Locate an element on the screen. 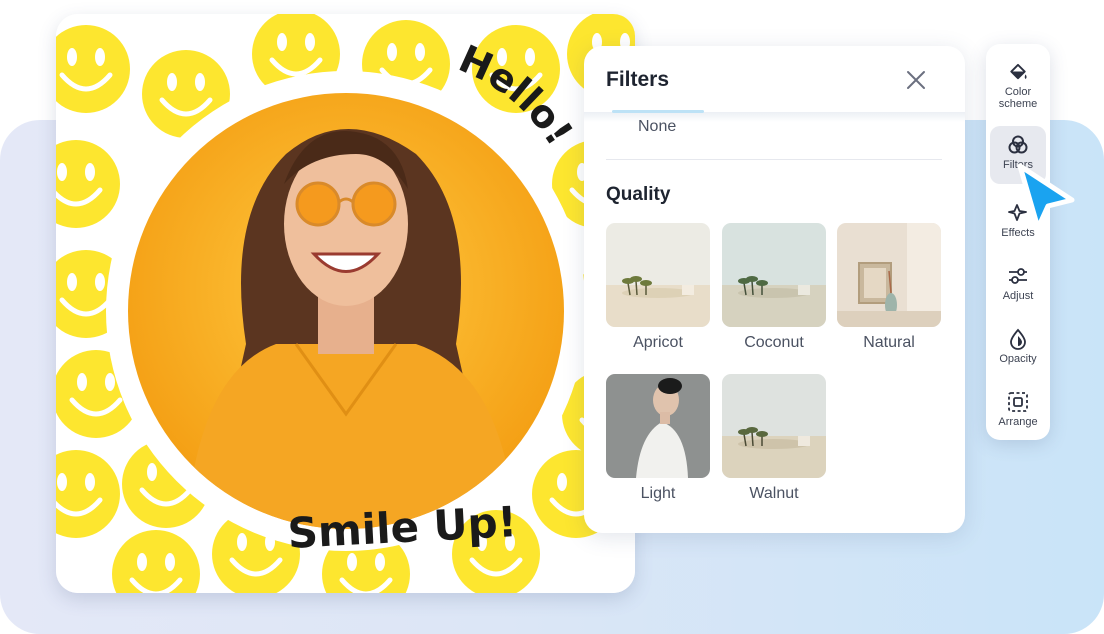  side-toolbar: Color scheme Filters Effects Adjust is located at coordinates (1018, 242).